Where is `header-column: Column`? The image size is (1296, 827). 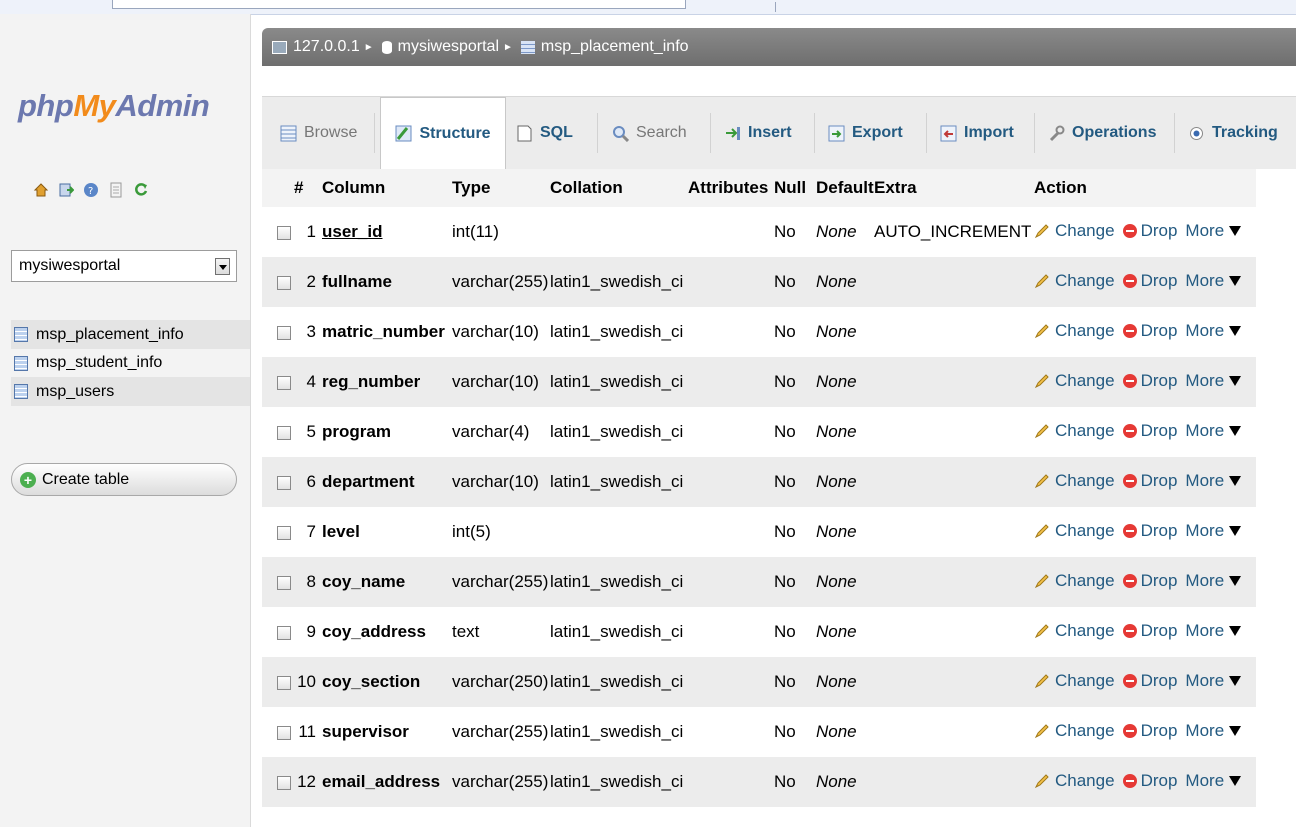 header-column: Column is located at coordinates (387, 188).